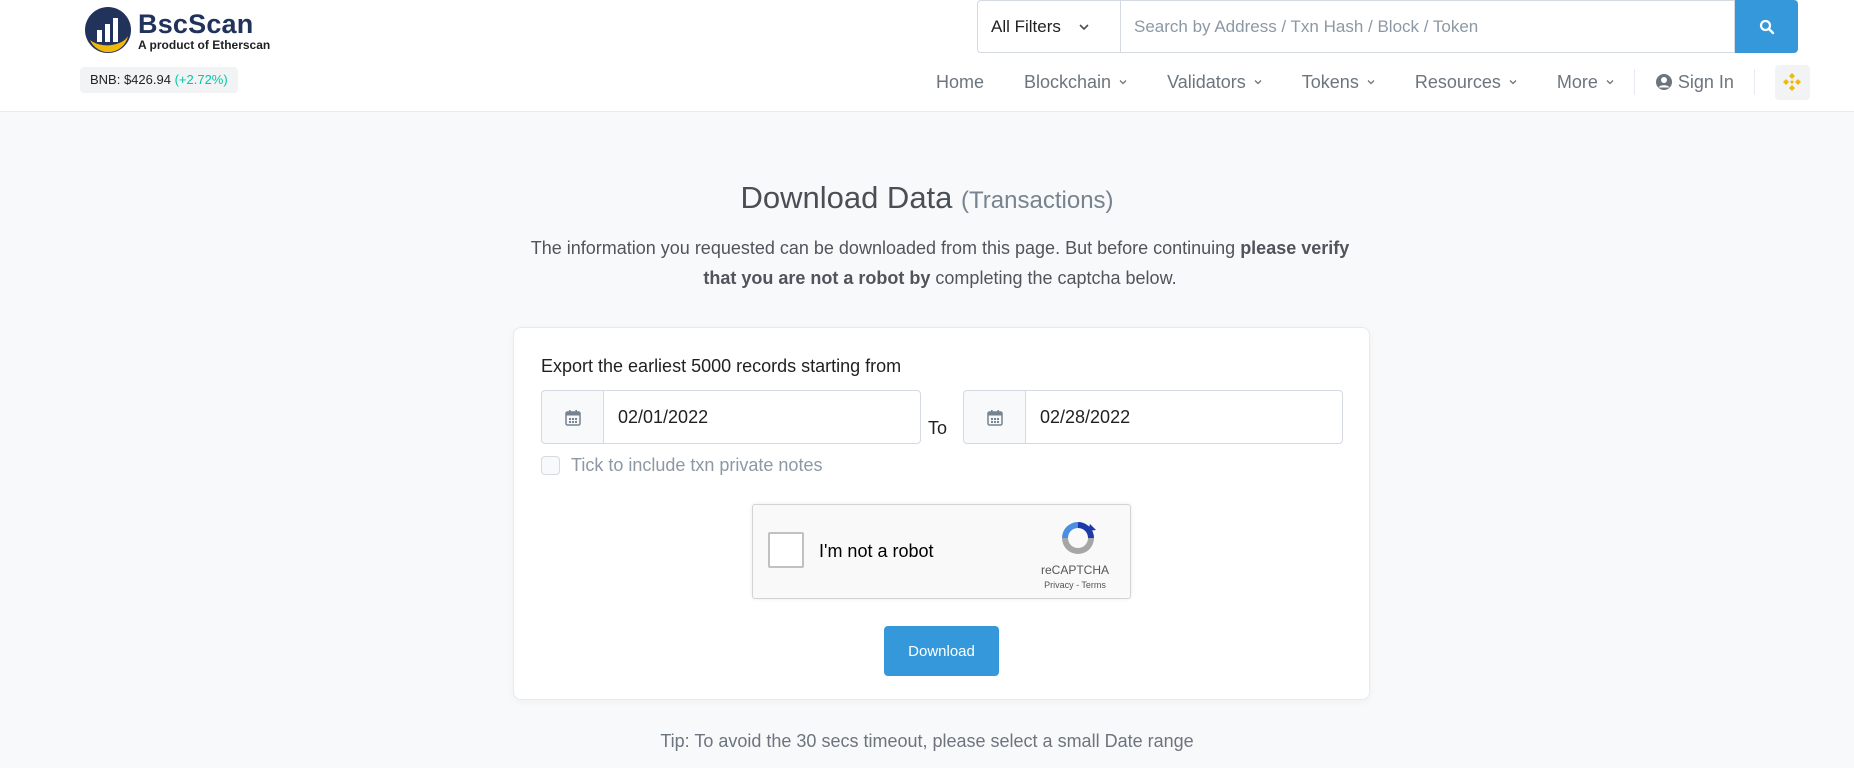 This screenshot has width=1854, height=768. What do you see at coordinates (1457, 81) in the screenshot?
I see `nav-resources-label: Resources` at bounding box center [1457, 81].